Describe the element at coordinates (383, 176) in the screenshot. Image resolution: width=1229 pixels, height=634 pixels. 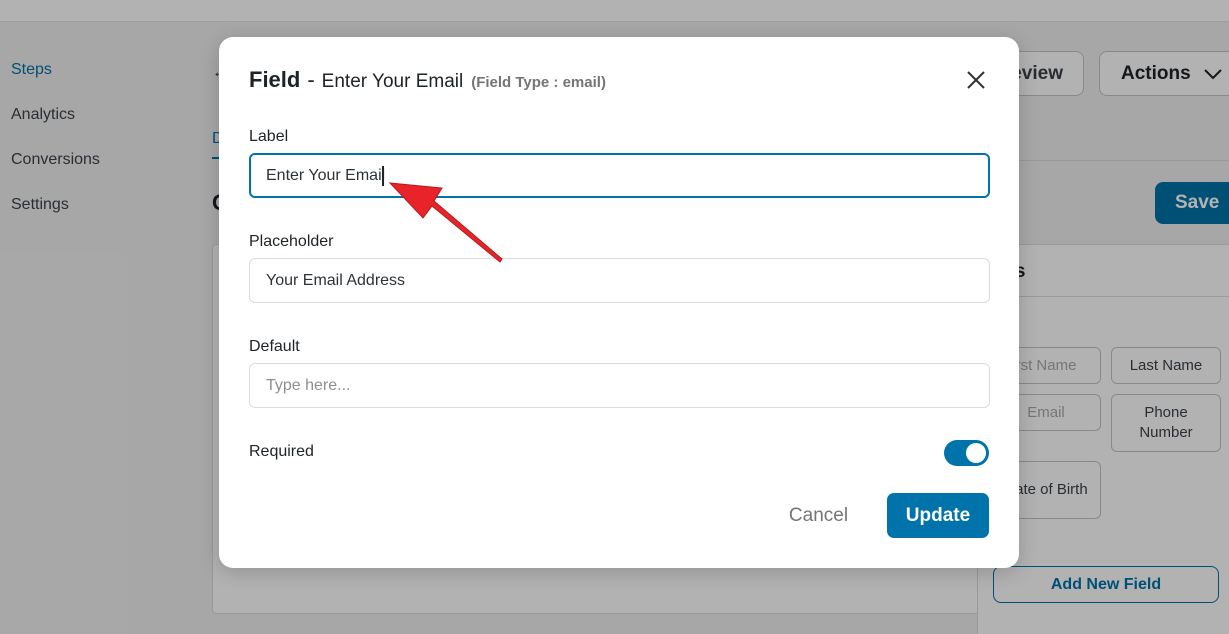
I see `text-caret` at that location.